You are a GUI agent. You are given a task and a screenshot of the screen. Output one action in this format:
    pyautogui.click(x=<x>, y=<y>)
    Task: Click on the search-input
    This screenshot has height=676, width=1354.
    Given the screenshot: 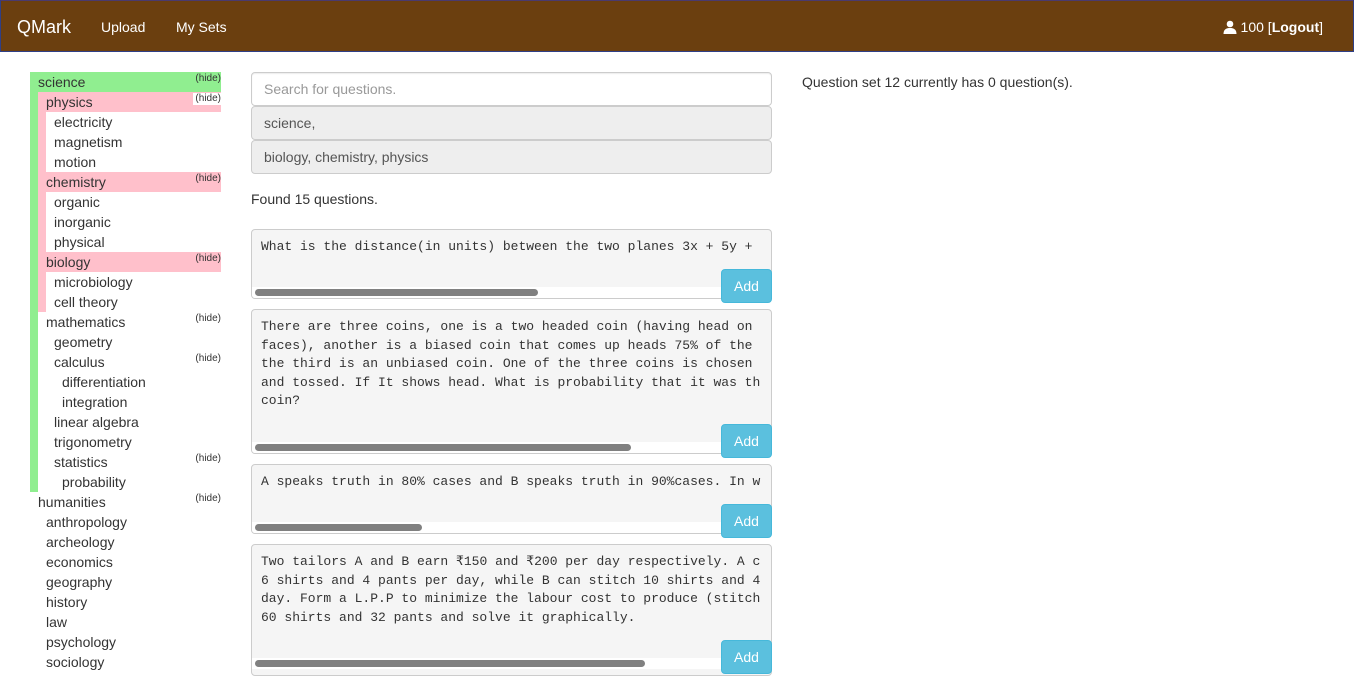 What is the action you would take?
    pyautogui.click(x=511, y=89)
    